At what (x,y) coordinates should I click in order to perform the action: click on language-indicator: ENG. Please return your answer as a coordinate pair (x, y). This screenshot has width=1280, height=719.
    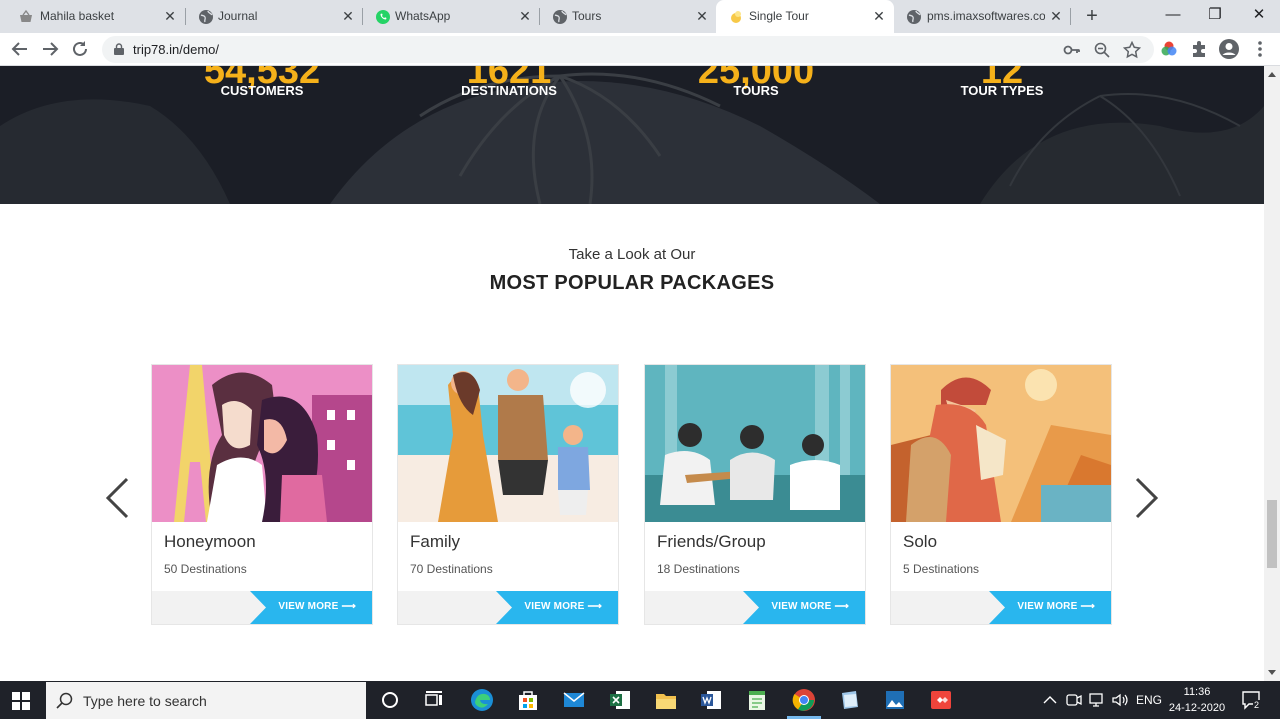
    Looking at the image, I should click on (1149, 700).